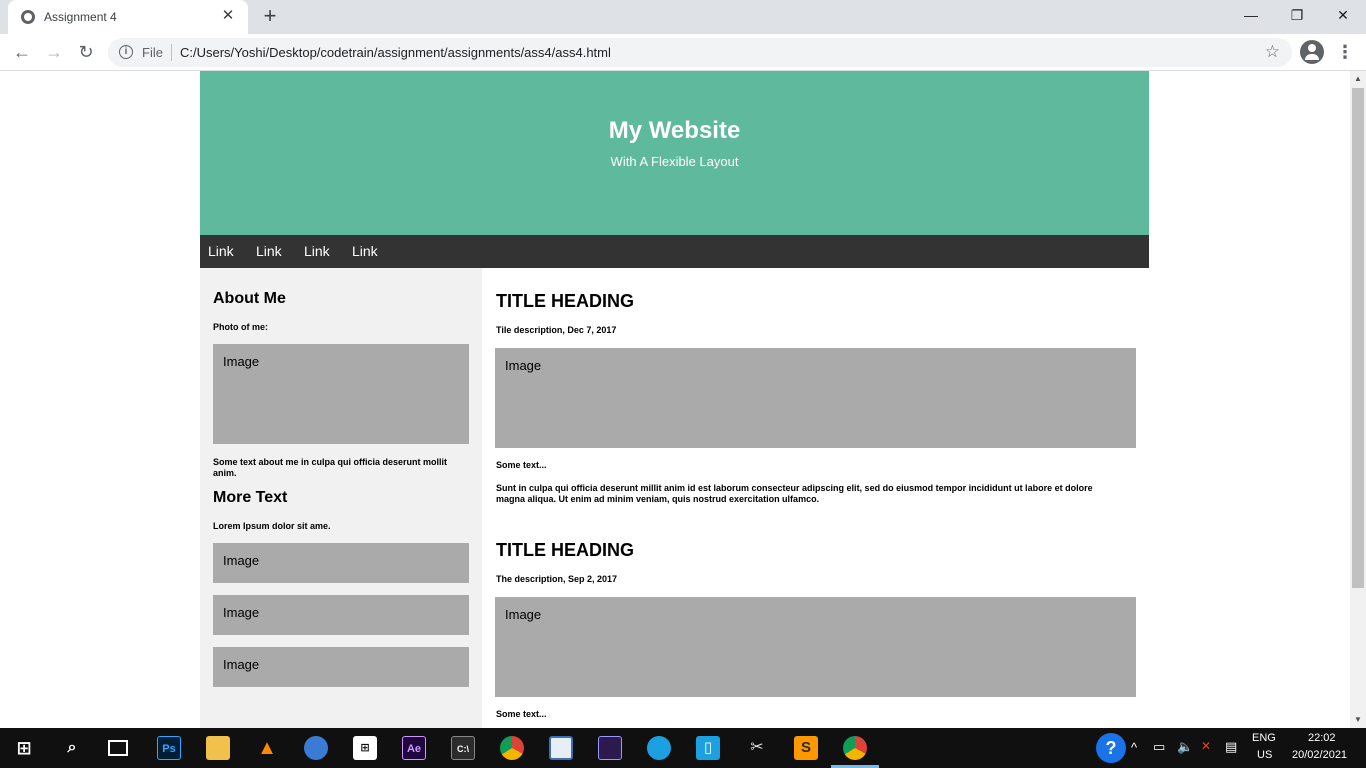  I want to click on globe-icon, so click(28, 17).